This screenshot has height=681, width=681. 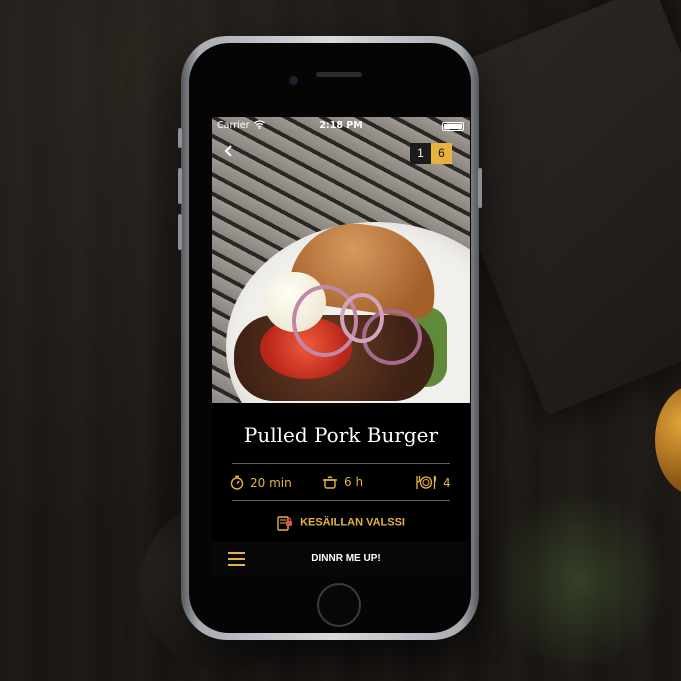 I want to click on bottom-bar: DINNR ME UP!, so click(x=341, y=559).